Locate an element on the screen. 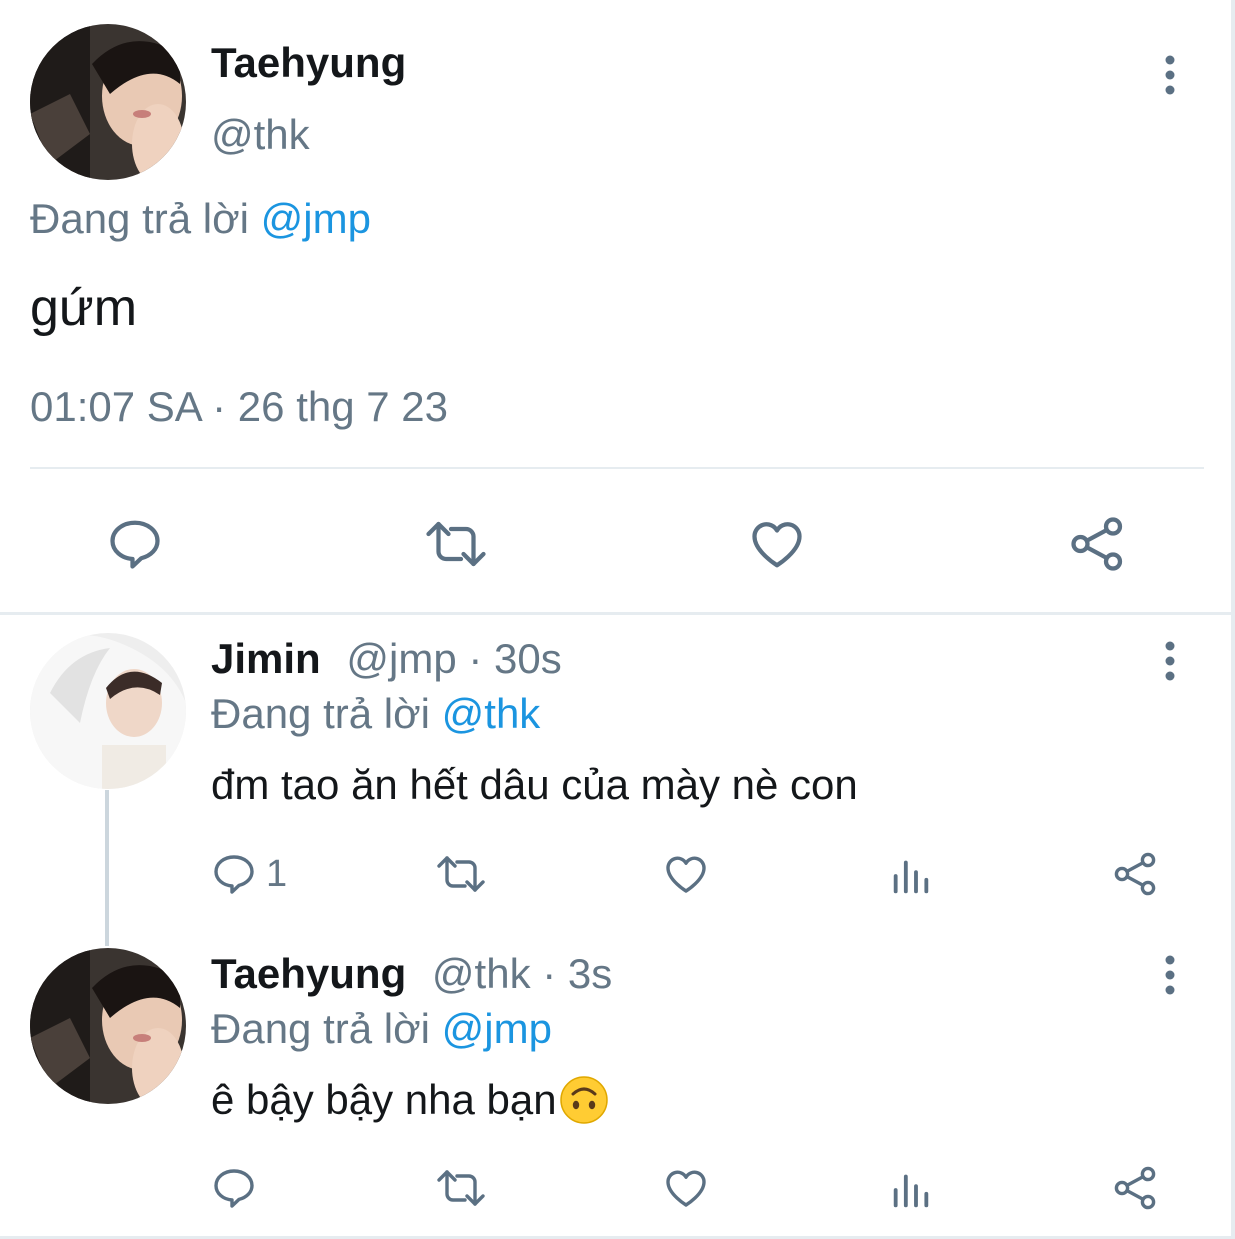  tweet-timestamp: 01:07 SA · 26 thg 7 23 is located at coordinates (239, 407).